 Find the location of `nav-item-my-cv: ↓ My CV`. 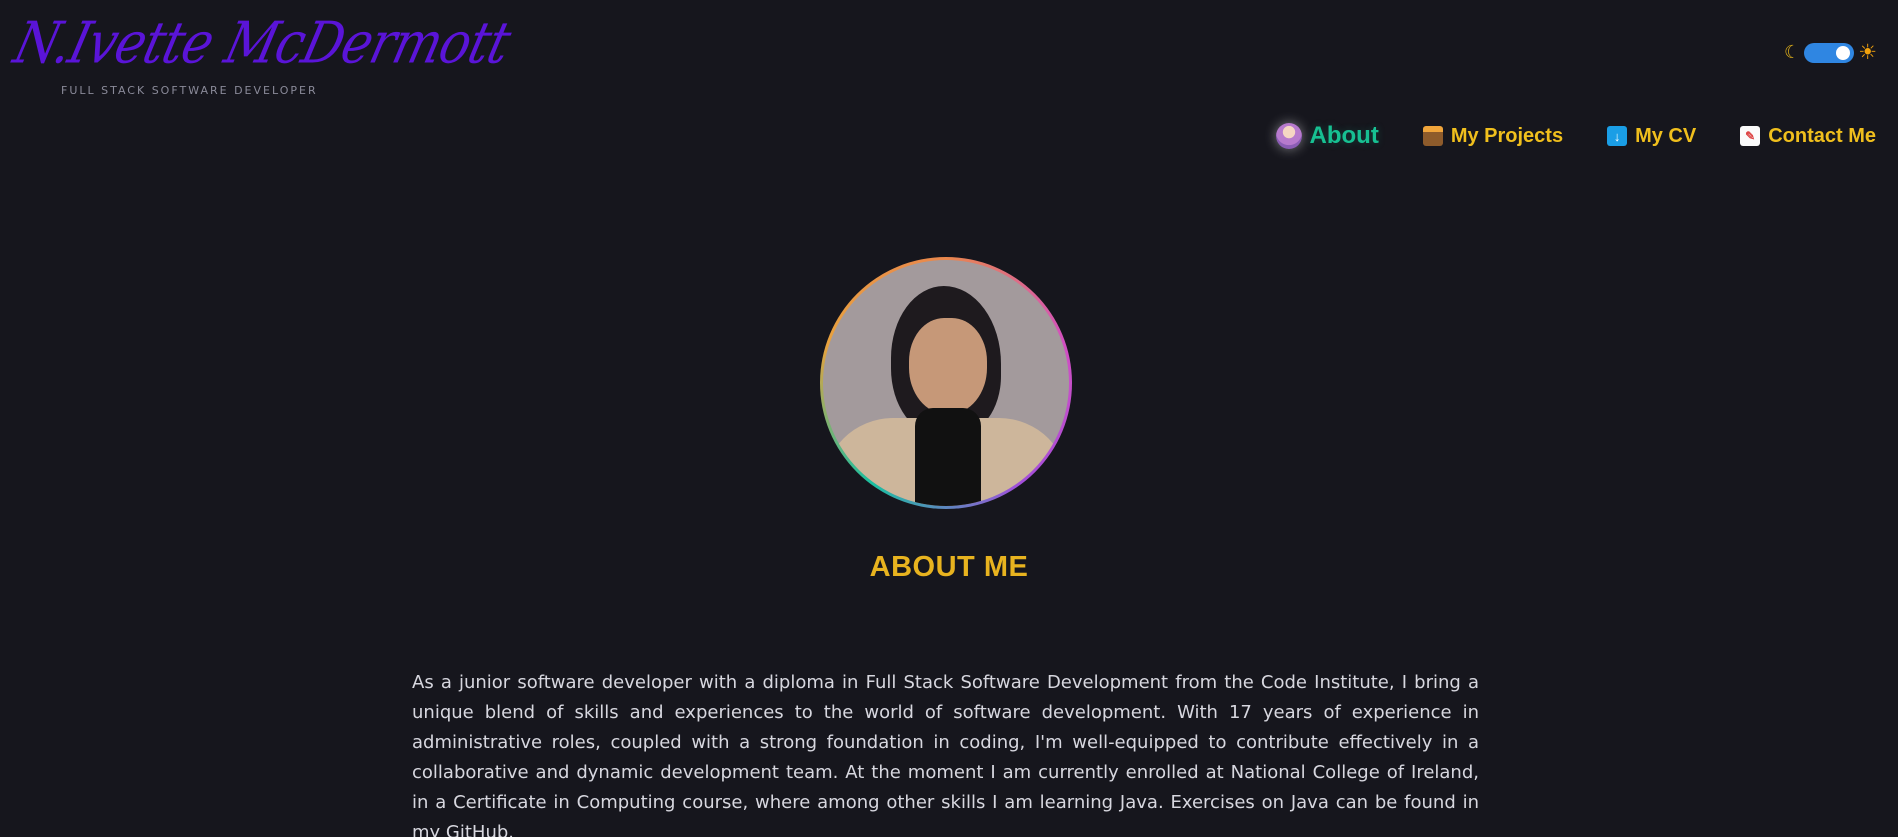

nav-item-my-cv: ↓ My CV is located at coordinates (1651, 136).